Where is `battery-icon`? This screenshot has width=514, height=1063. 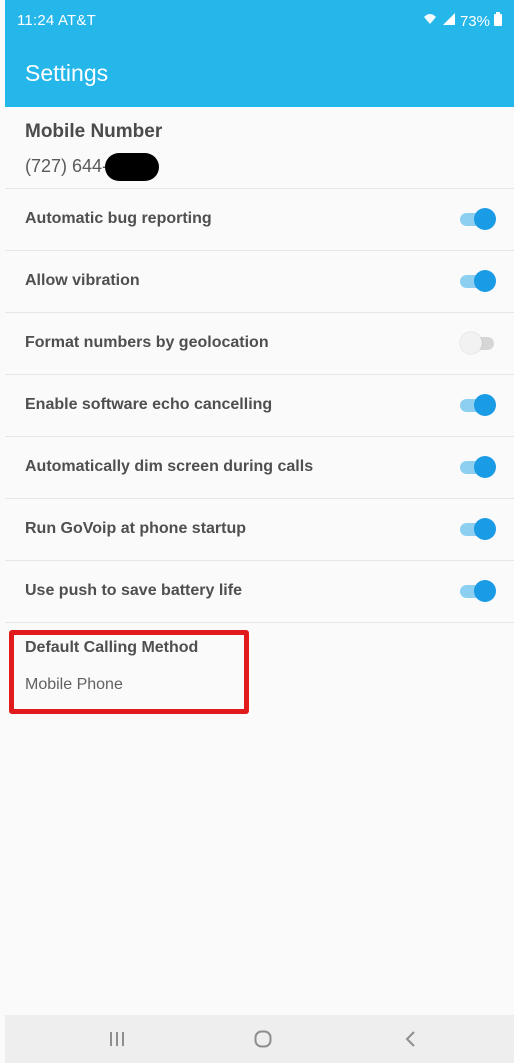 battery-icon is located at coordinates (498, 21).